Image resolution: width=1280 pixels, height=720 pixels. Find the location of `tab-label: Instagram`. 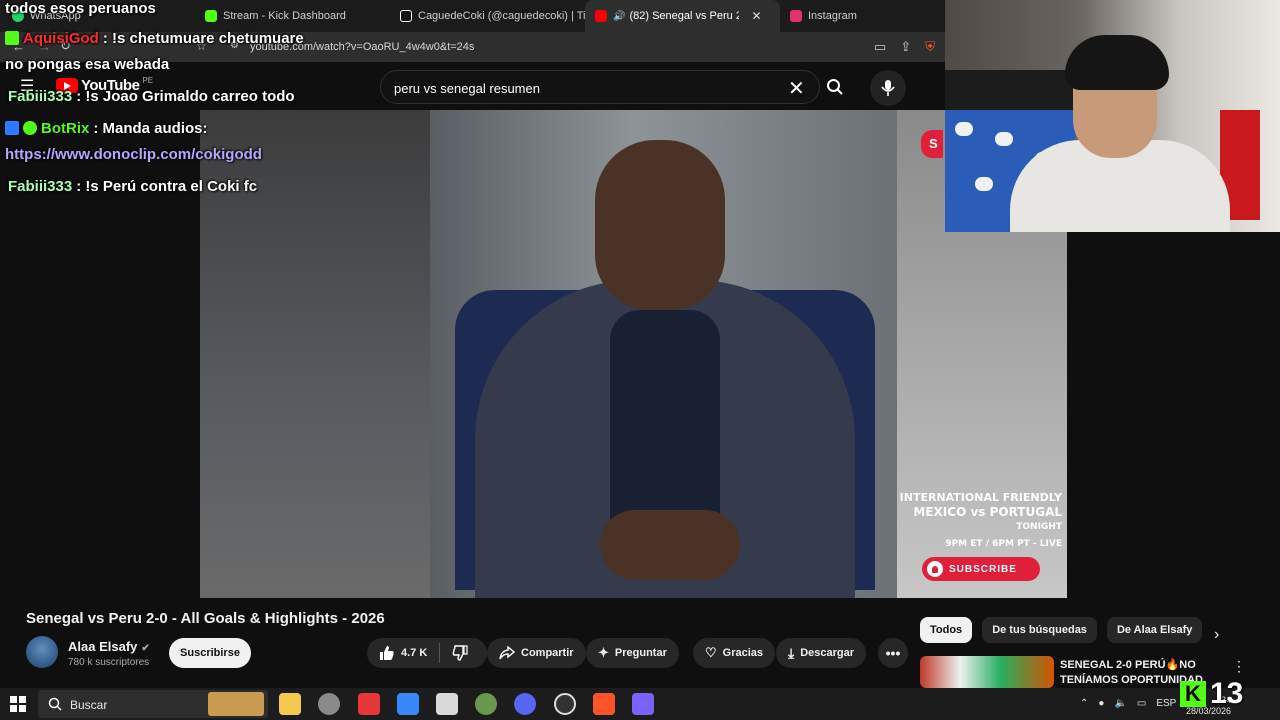

tab-label: Instagram is located at coordinates (832, 16).